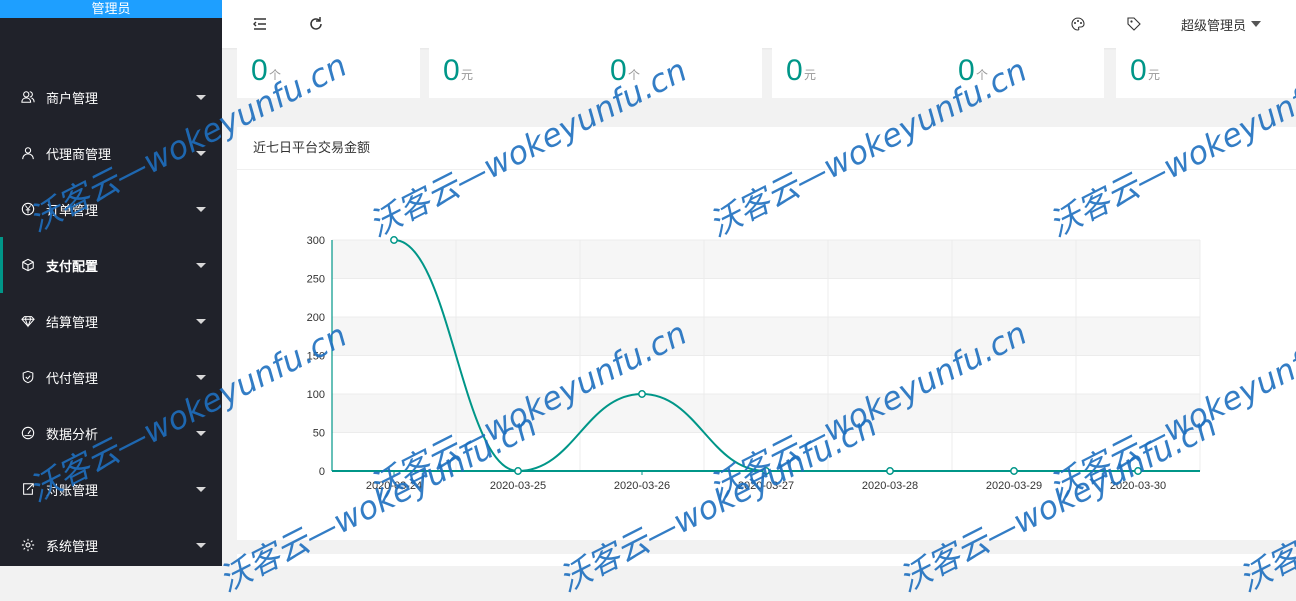 The width and height of the screenshot is (1296, 601). Describe the element at coordinates (28, 545) in the screenshot. I see `gear-icon` at that location.